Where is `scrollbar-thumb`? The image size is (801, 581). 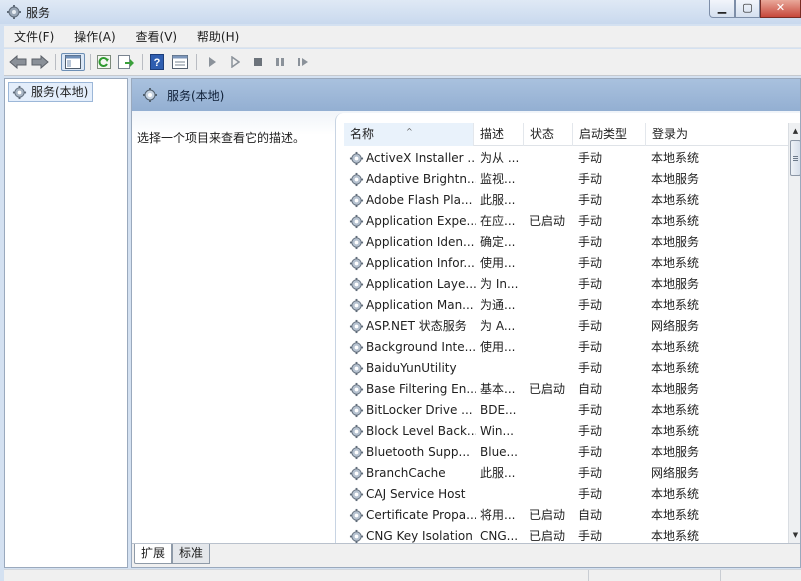
scrollbar-thumb is located at coordinates (795, 158).